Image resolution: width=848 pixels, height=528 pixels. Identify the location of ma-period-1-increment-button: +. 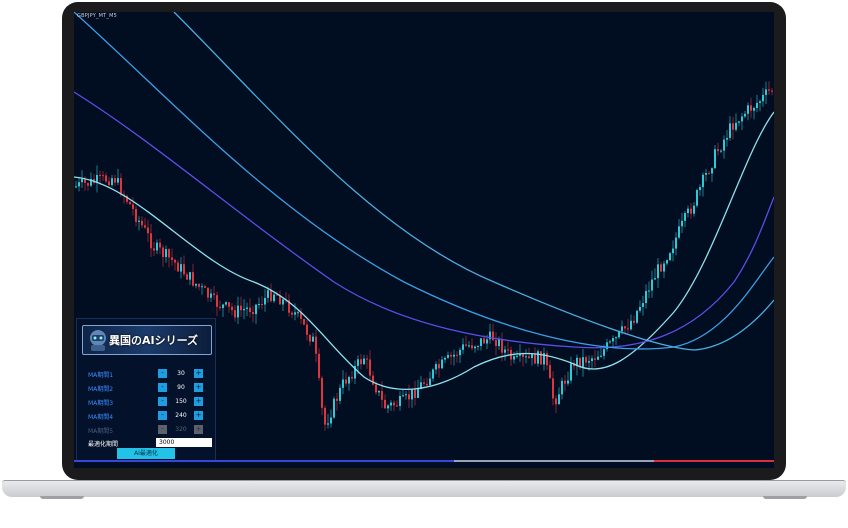
(198, 373).